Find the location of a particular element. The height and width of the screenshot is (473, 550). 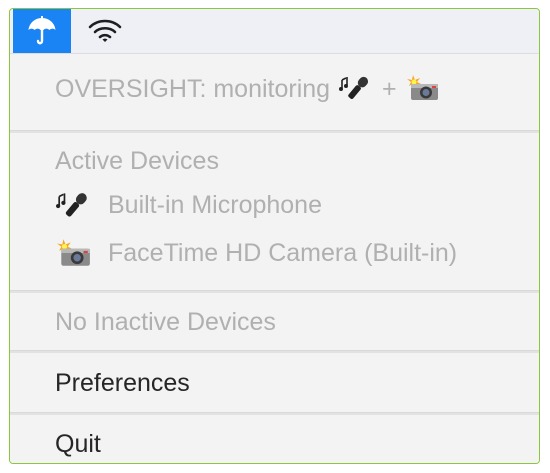

menu-bar is located at coordinates (274, 31).